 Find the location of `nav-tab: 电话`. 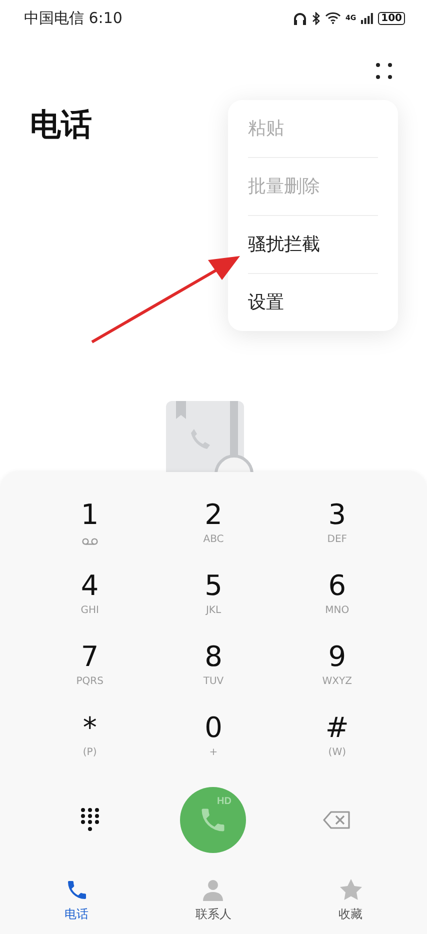

nav-tab: 电话 is located at coordinates (76, 900).